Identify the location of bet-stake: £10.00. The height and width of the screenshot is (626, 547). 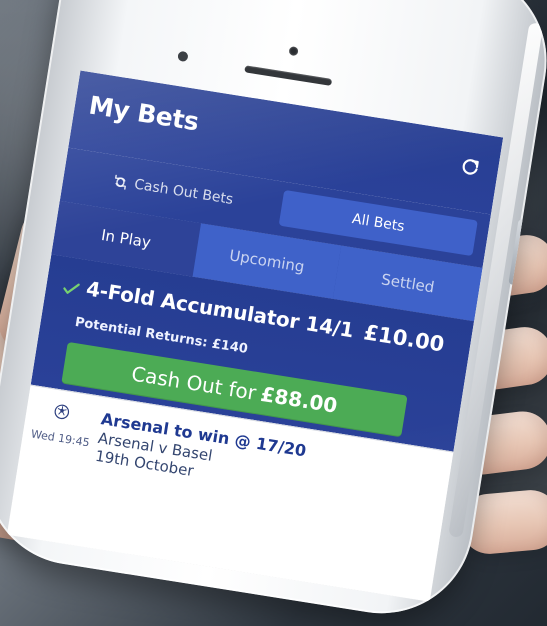
(404, 338).